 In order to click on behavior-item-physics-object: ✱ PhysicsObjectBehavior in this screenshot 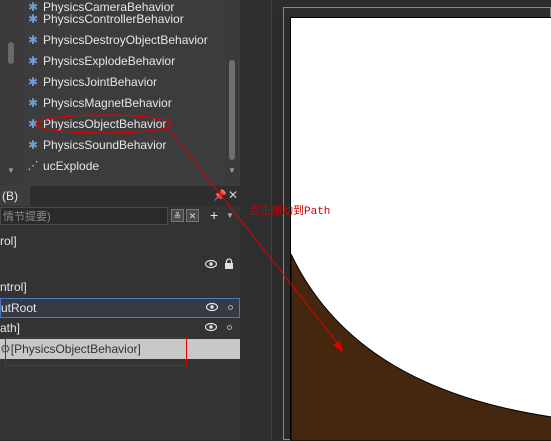, I will do `click(124, 123)`.